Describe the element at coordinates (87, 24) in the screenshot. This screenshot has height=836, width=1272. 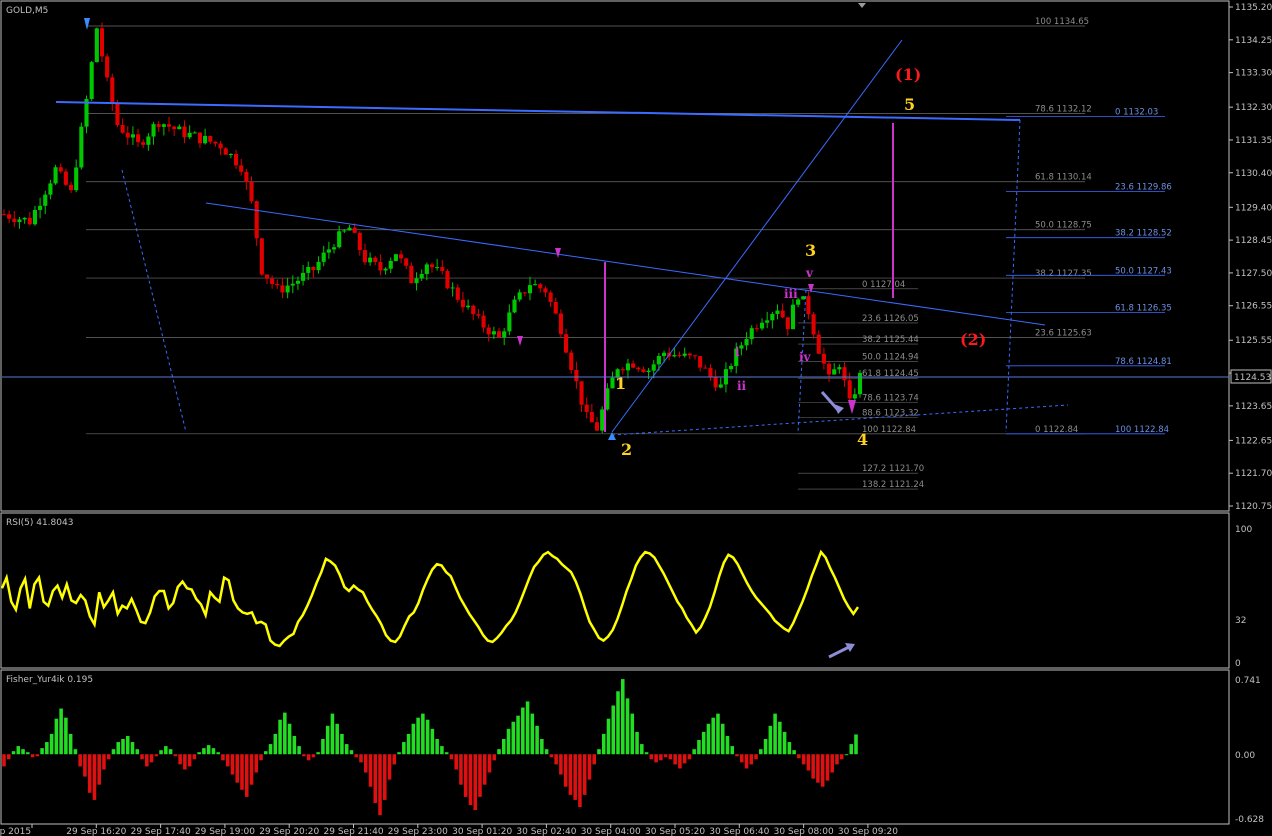
I see `down-arrow-icon` at that location.